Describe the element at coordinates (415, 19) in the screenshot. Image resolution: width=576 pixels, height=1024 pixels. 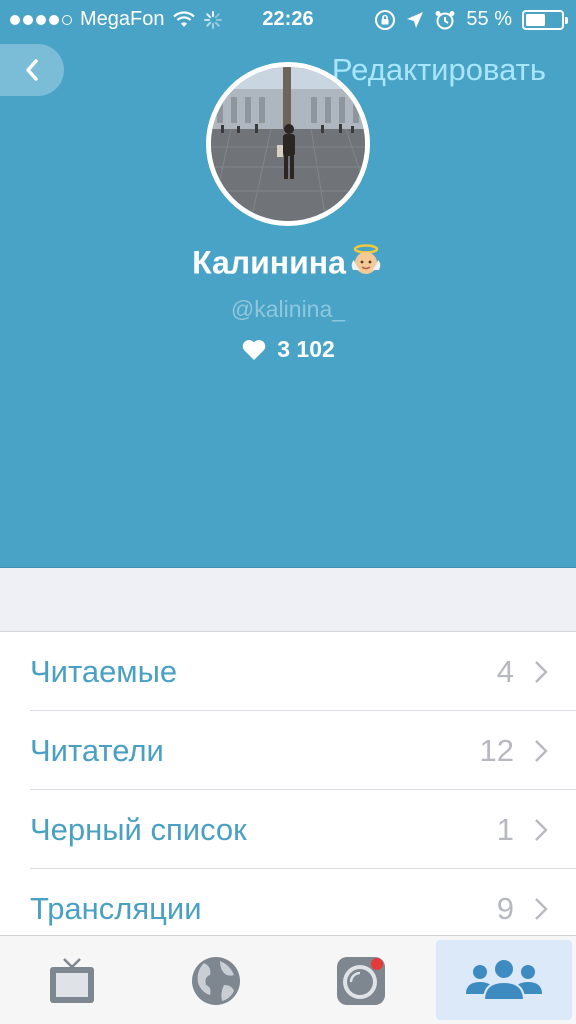
I see `location-arrow-icon` at that location.